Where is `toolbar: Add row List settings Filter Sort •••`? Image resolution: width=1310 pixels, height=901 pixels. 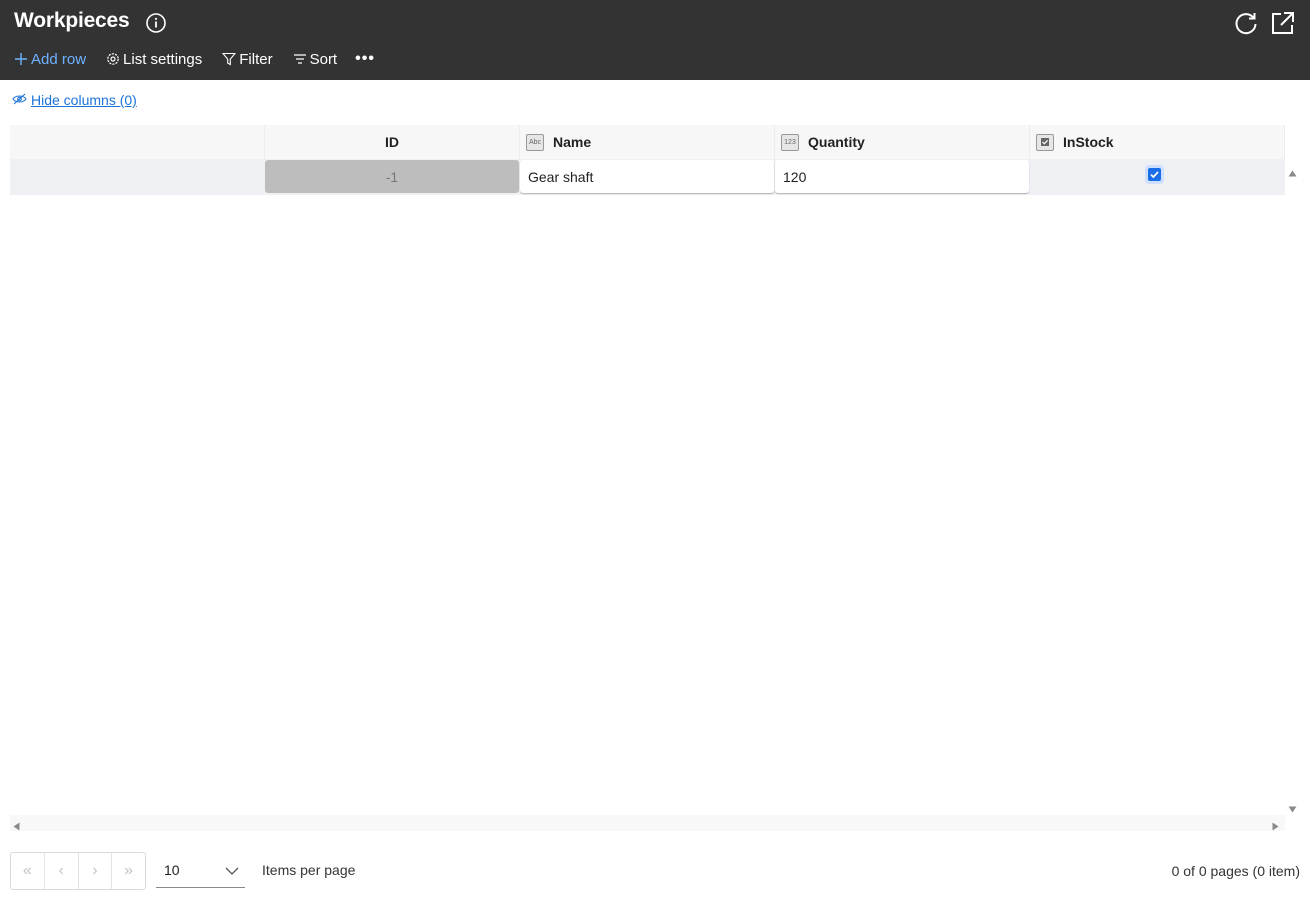 toolbar: Add row List settings Filter Sort ••• is located at coordinates (194, 59).